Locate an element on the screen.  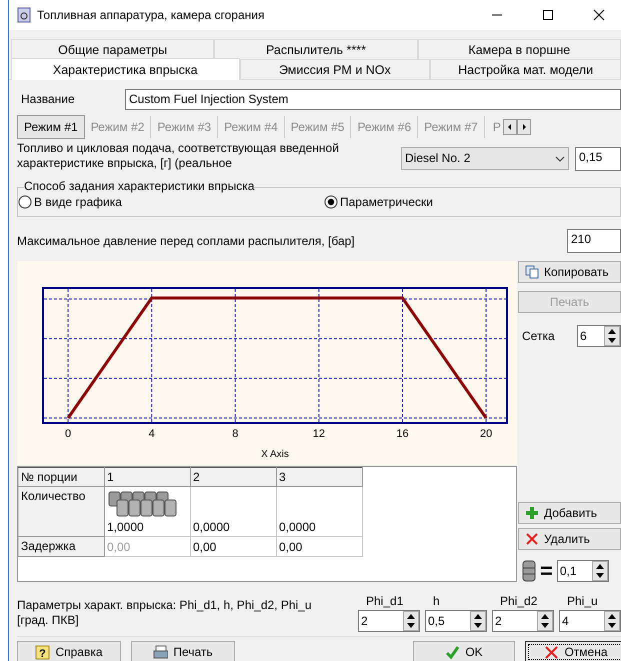
check-icon is located at coordinates (452, 652).